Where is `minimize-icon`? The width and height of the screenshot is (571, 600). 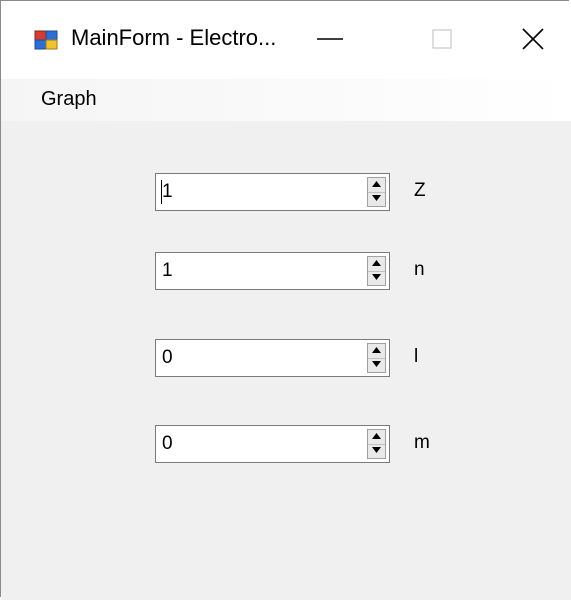
minimize-icon is located at coordinates (330, 39).